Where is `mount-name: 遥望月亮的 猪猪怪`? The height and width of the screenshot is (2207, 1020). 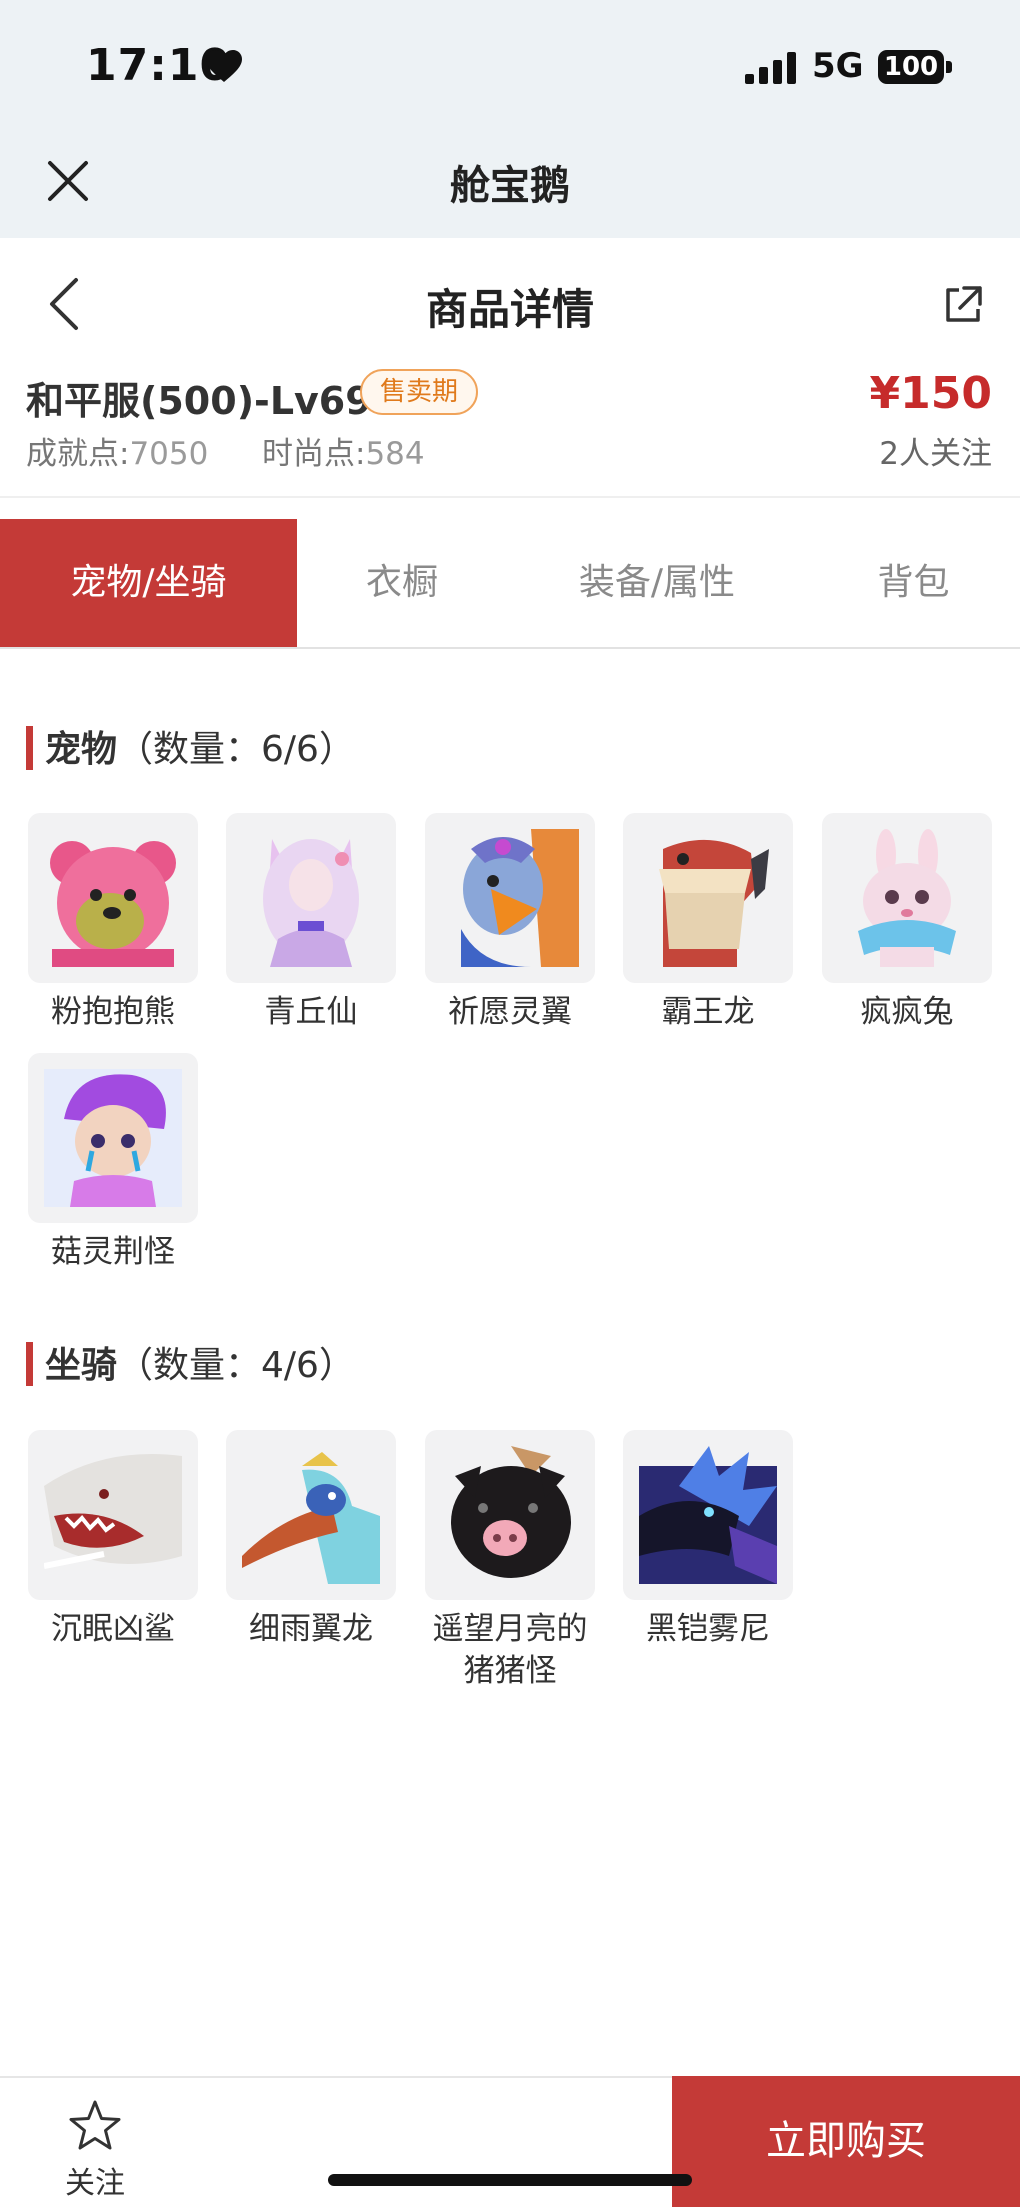
mount-name: 遥望月亮的 猪猪怪 is located at coordinates (510, 1650).